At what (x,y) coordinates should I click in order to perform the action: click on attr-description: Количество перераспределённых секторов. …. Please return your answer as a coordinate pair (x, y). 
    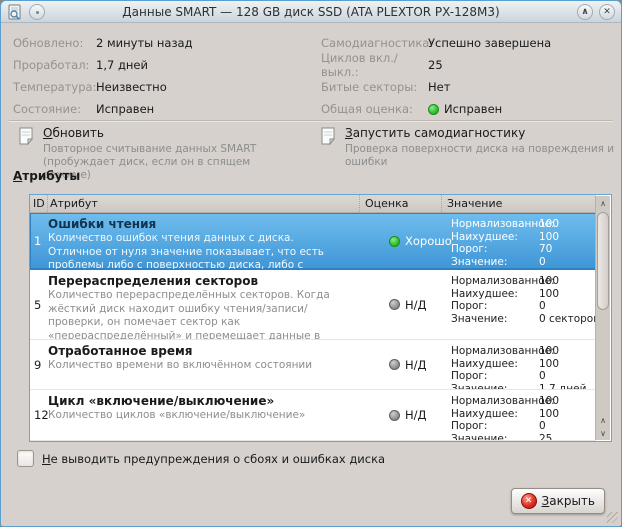
    Looking at the image, I should click on (189, 314).